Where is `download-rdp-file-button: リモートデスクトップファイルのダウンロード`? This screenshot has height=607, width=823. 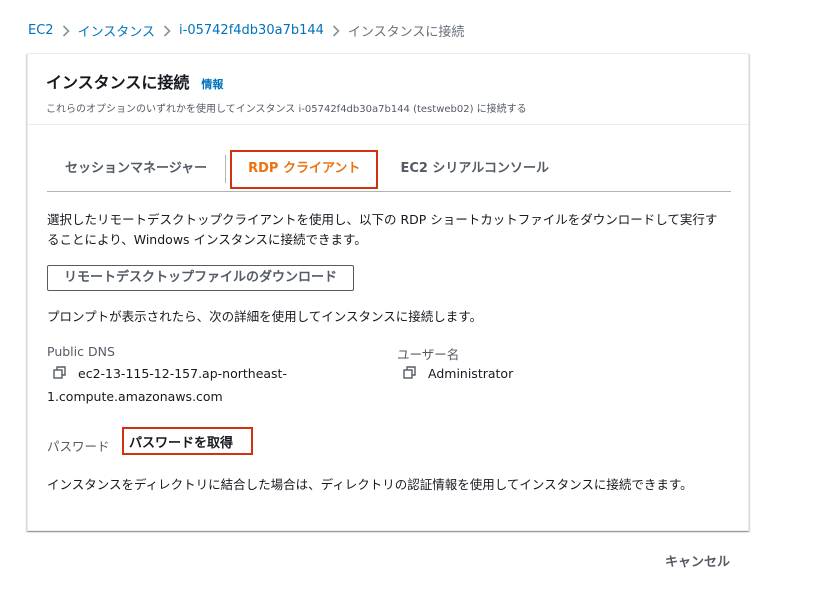 download-rdp-file-button: リモートデスクトップファイルのダウンロード is located at coordinates (200, 278).